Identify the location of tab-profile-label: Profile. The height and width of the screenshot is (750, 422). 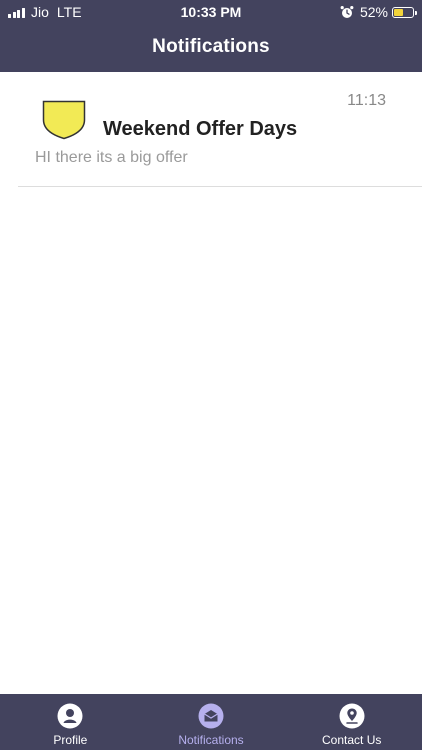
(70, 740).